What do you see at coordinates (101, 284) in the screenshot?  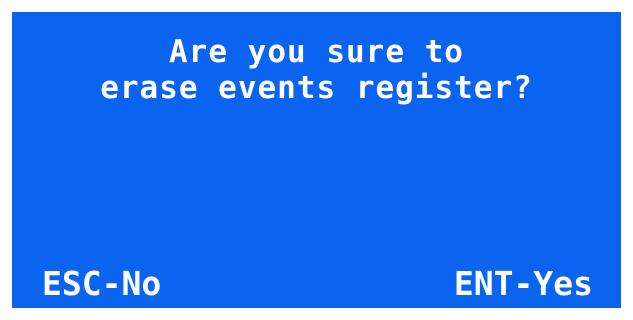 I see `esc-no-button: ESC-No` at bounding box center [101, 284].